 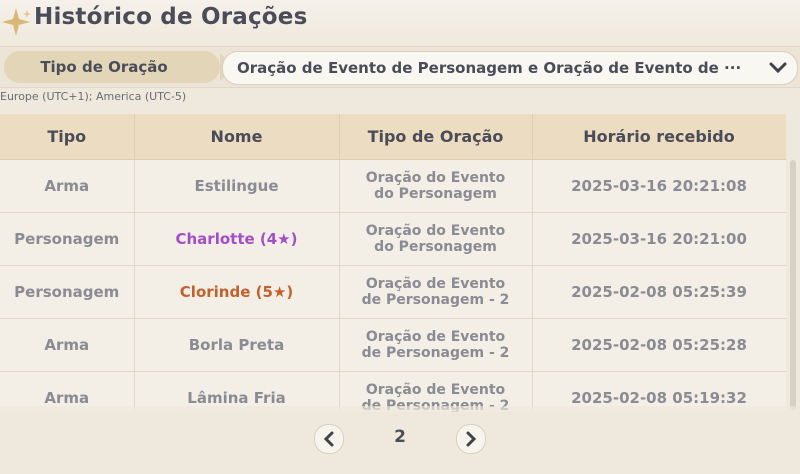 I want to click on chevron-left-icon, so click(x=328, y=439).